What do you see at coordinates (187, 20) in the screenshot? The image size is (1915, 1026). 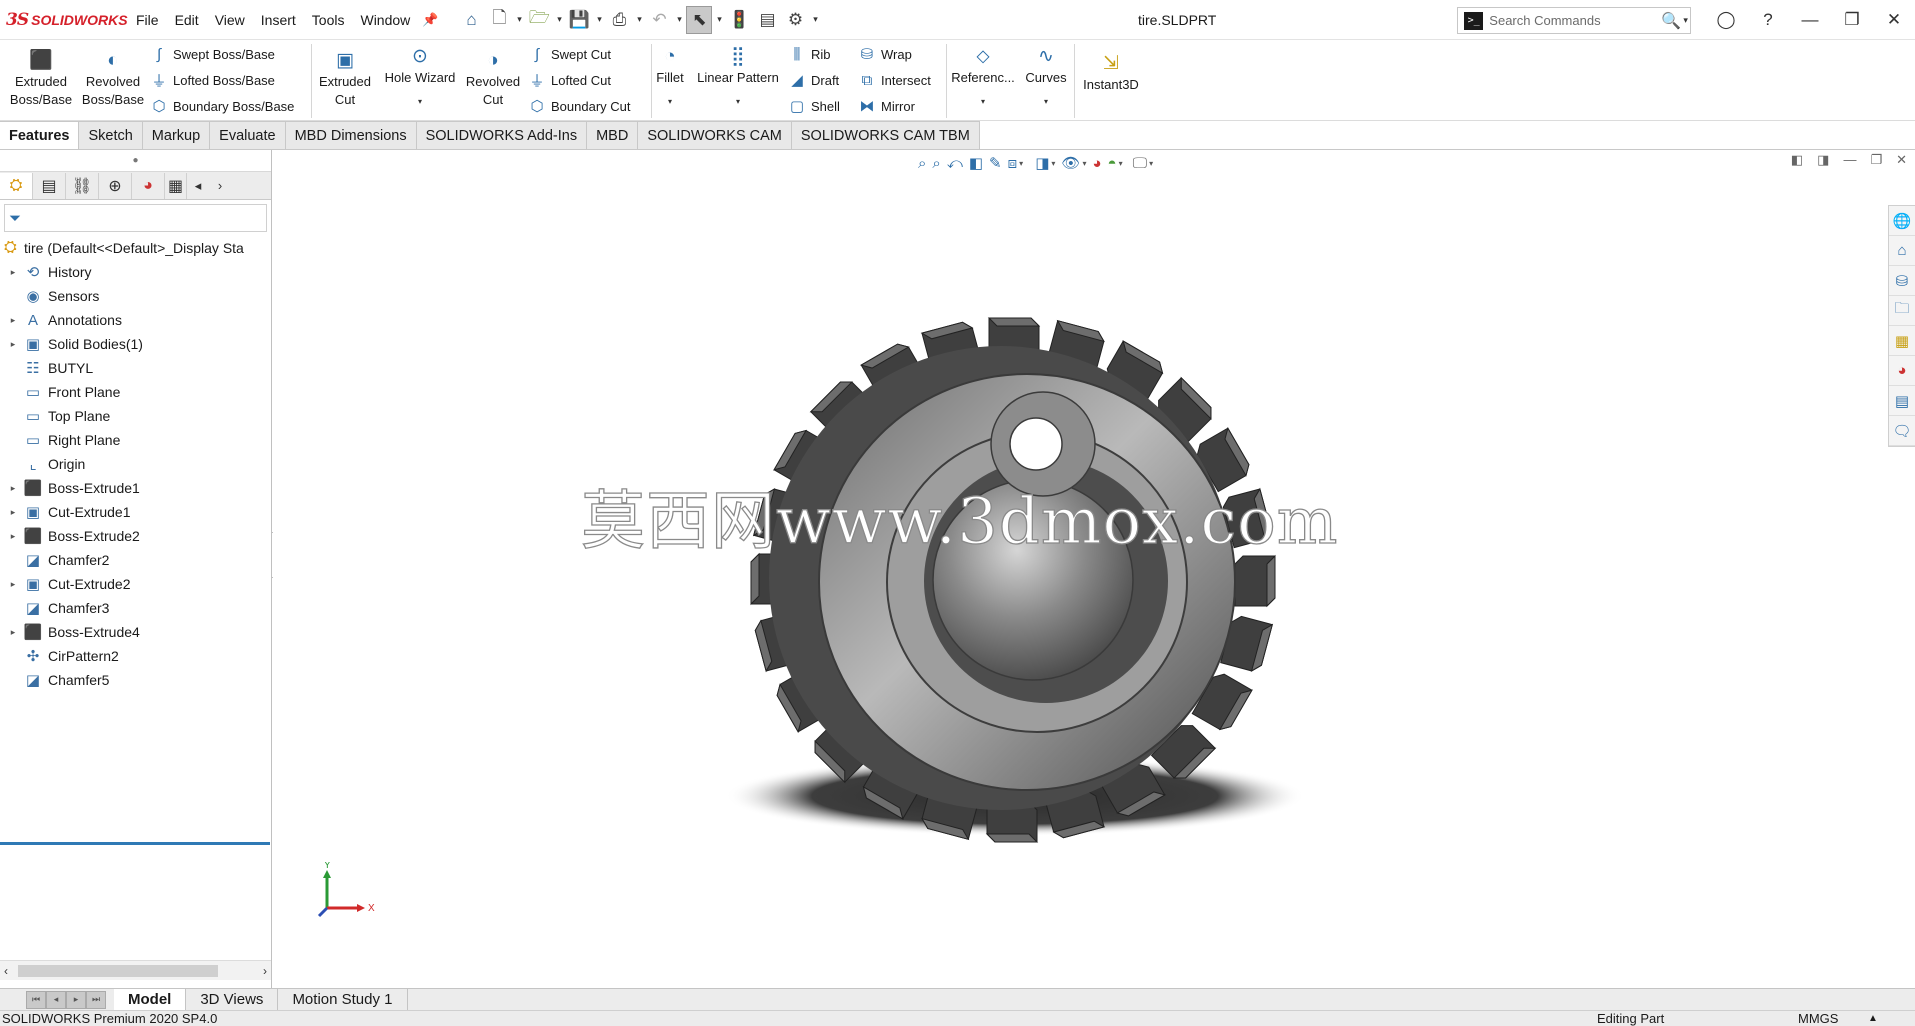 I see `menu-edit: Edit` at bounding box center [187, 20].